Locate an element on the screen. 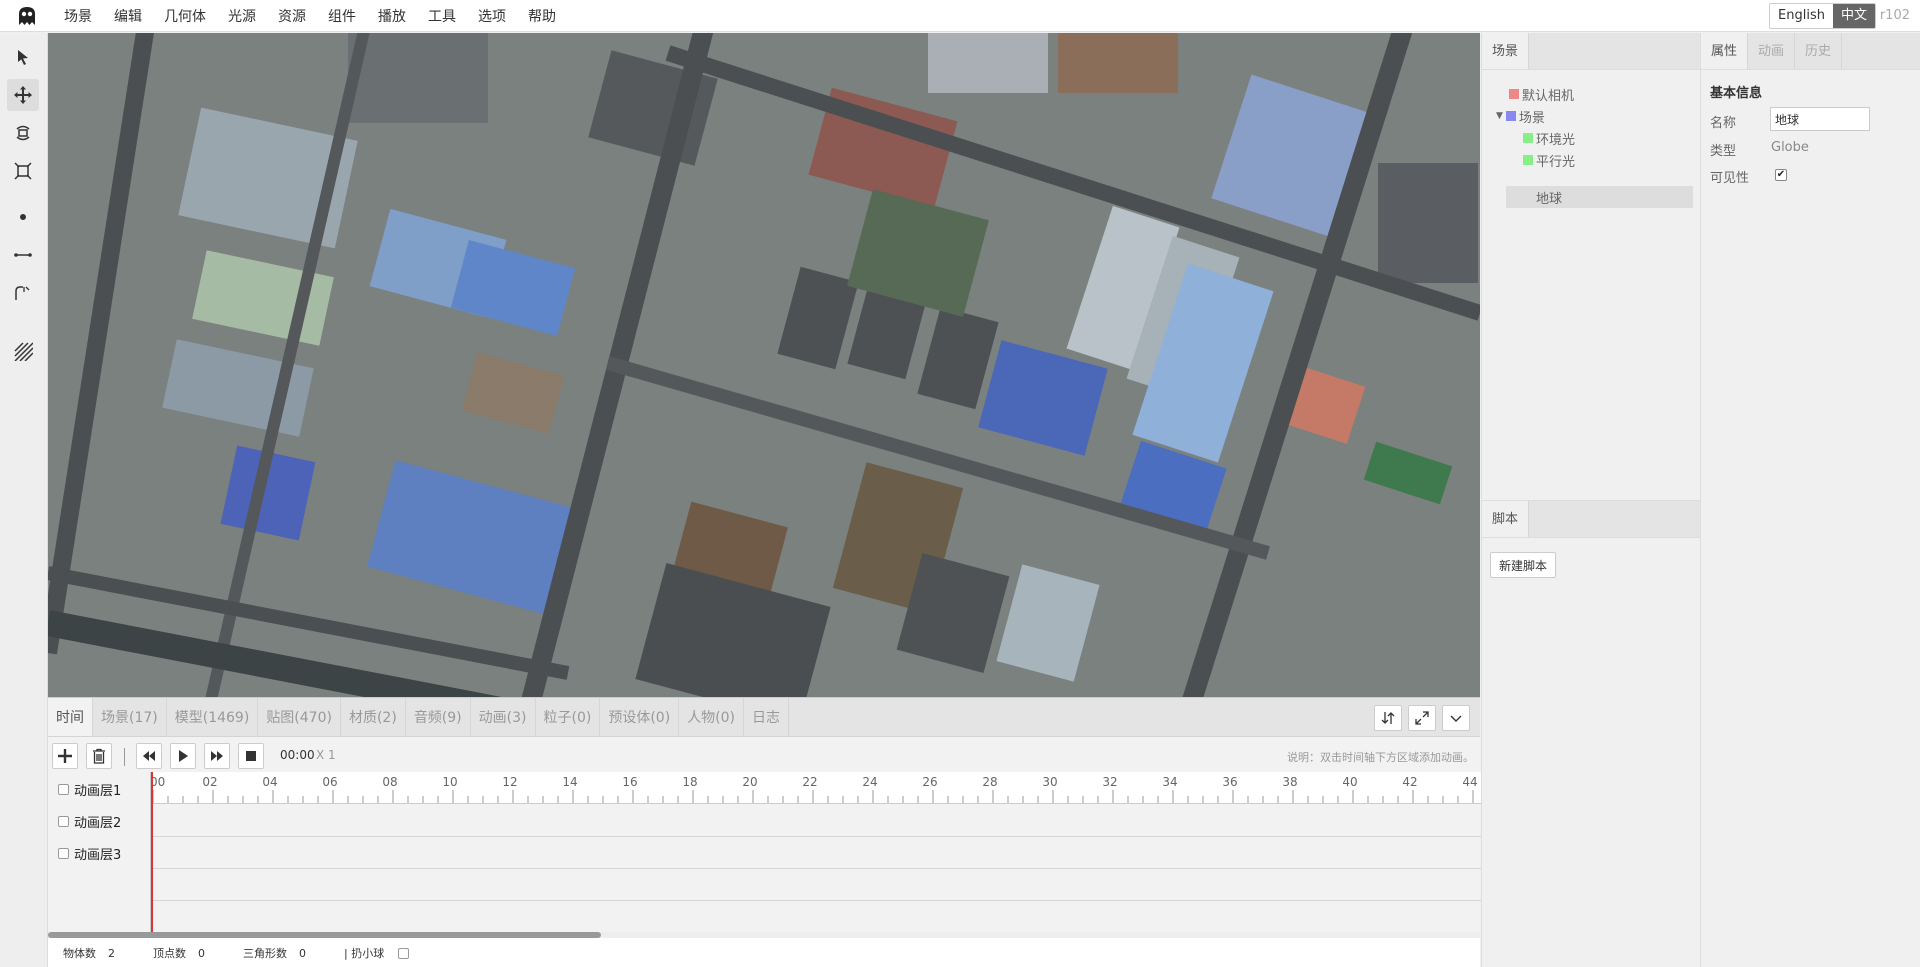 The height and width of the screenshot is (967, 1920). current-time: 00:00 is located at coordinates (297, 755).